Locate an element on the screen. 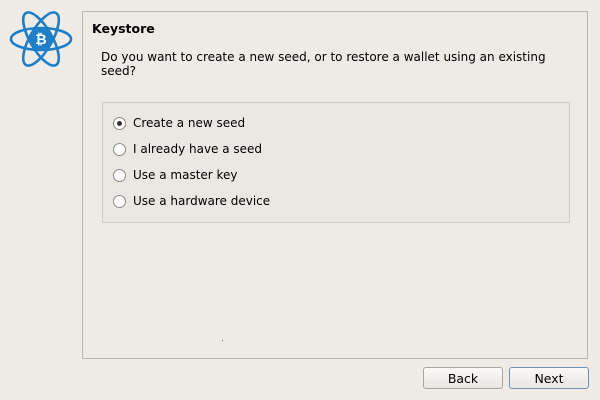  option-master-key: Use a master key is located at coordinates (175, 175).